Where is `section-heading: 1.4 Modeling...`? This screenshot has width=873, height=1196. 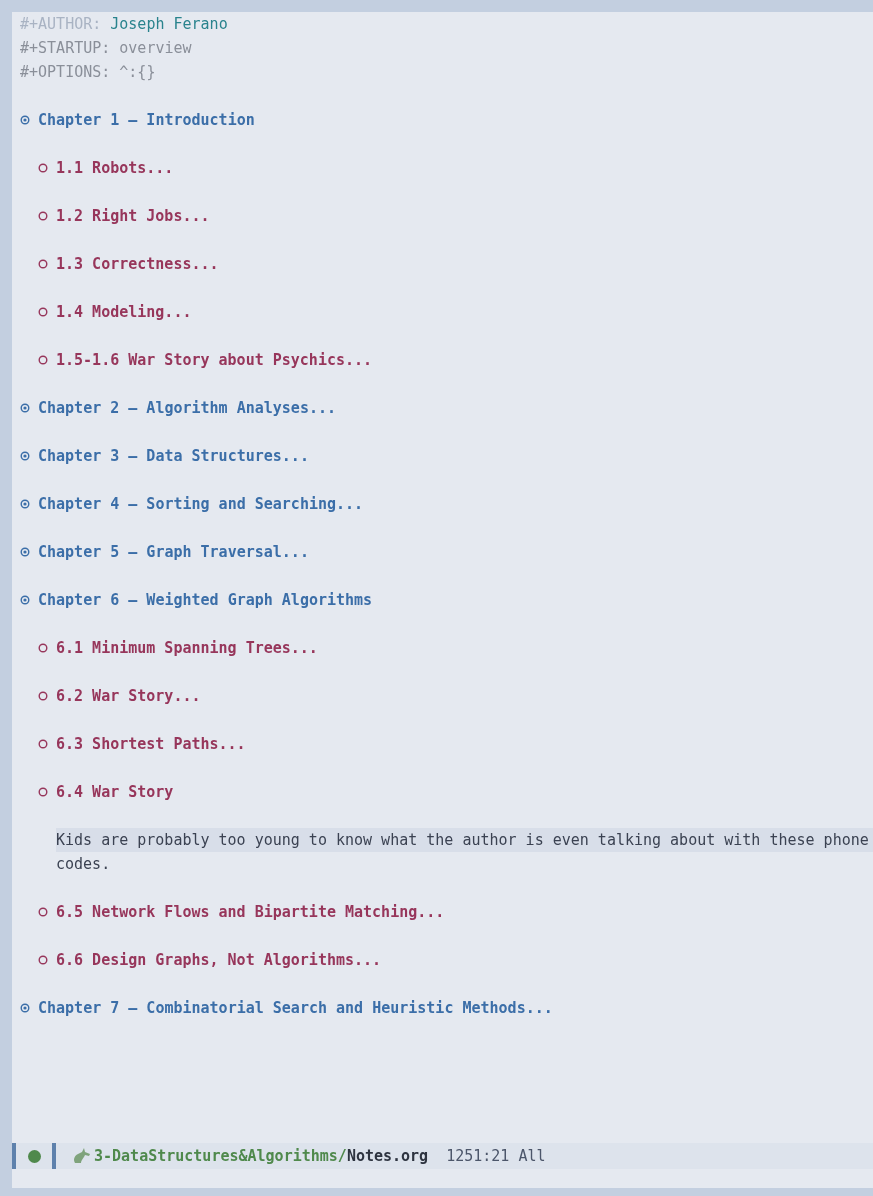
section-heading: 1.4 Modeling... is located at coordinates (124, 312).